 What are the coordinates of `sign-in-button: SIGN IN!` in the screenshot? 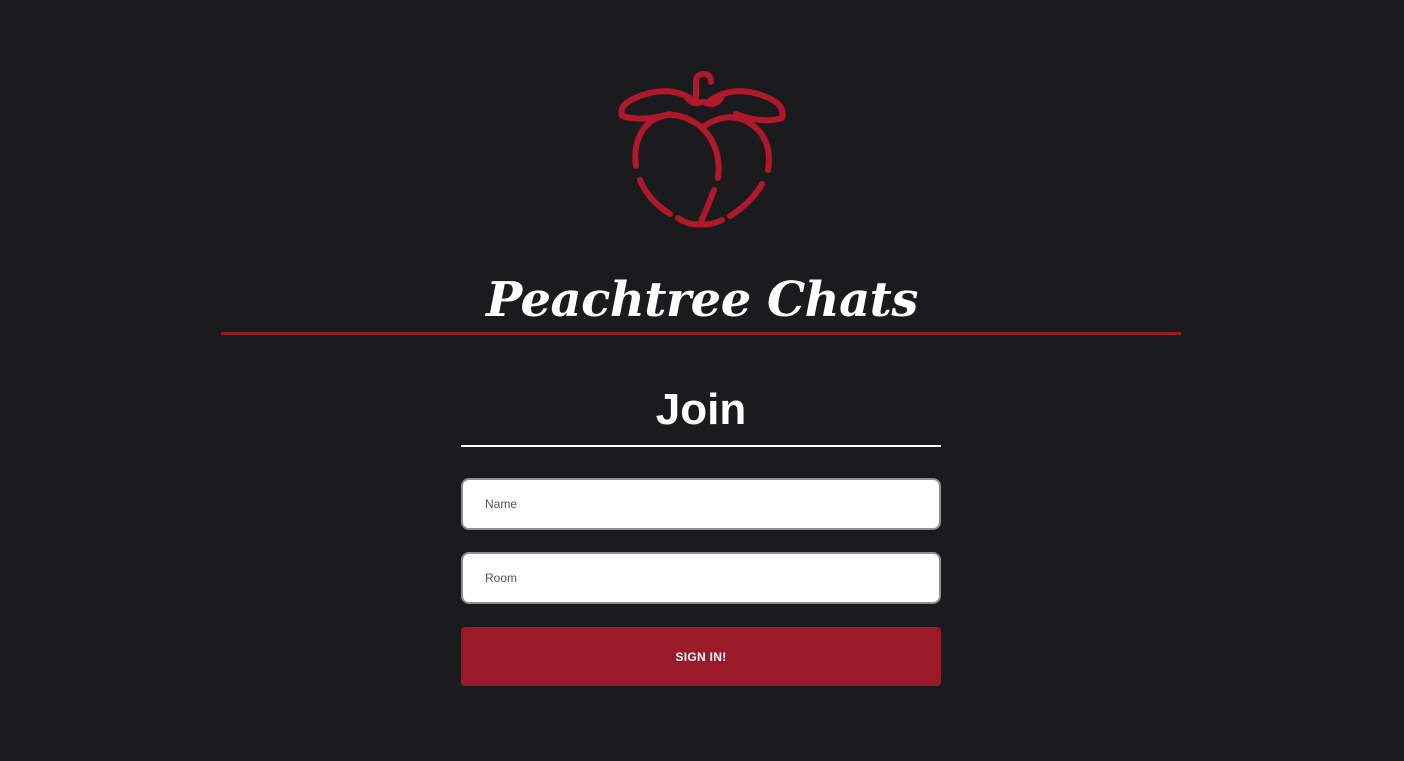 It's located at (701, 656).